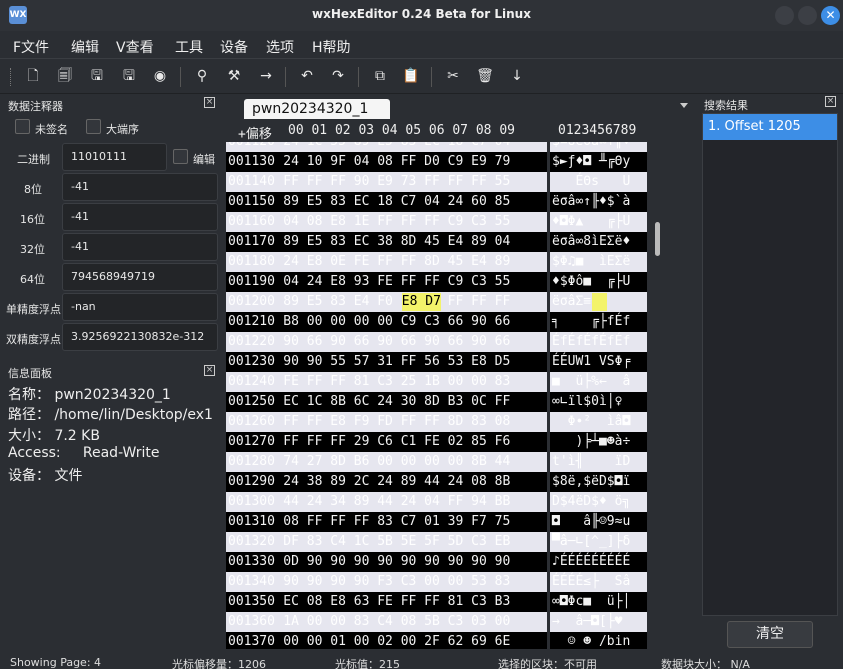 The height and width of the screenshot is (669, 843). What do you see at coordinates (114, 157) in the screenshot?
I see `binary-field: 11010111` at bounding box center [114, 157].